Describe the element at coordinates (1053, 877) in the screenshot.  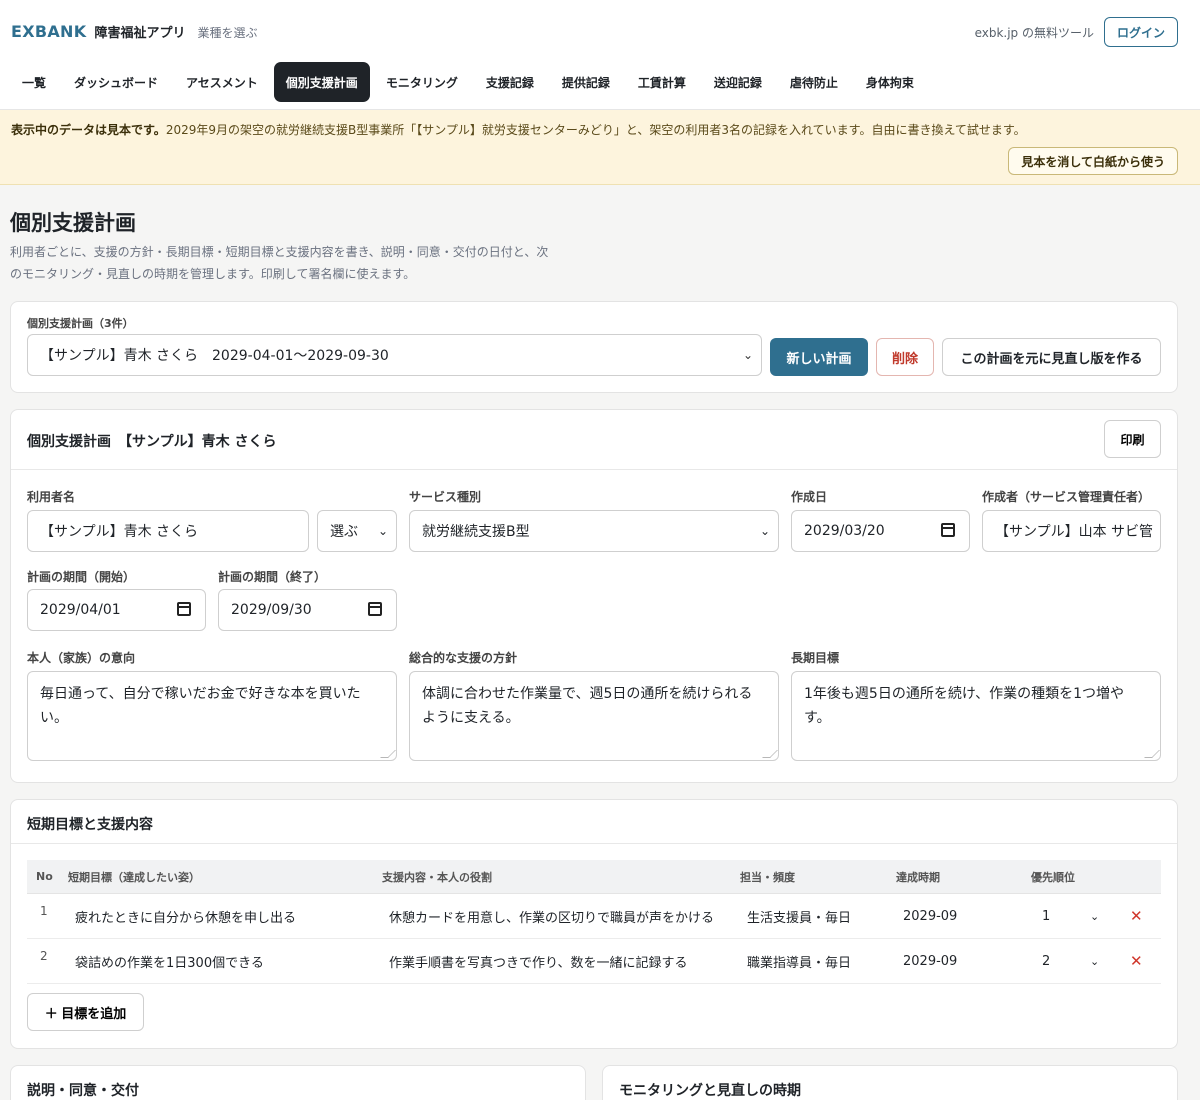
I see `col-priority: 優先順位` at that location.